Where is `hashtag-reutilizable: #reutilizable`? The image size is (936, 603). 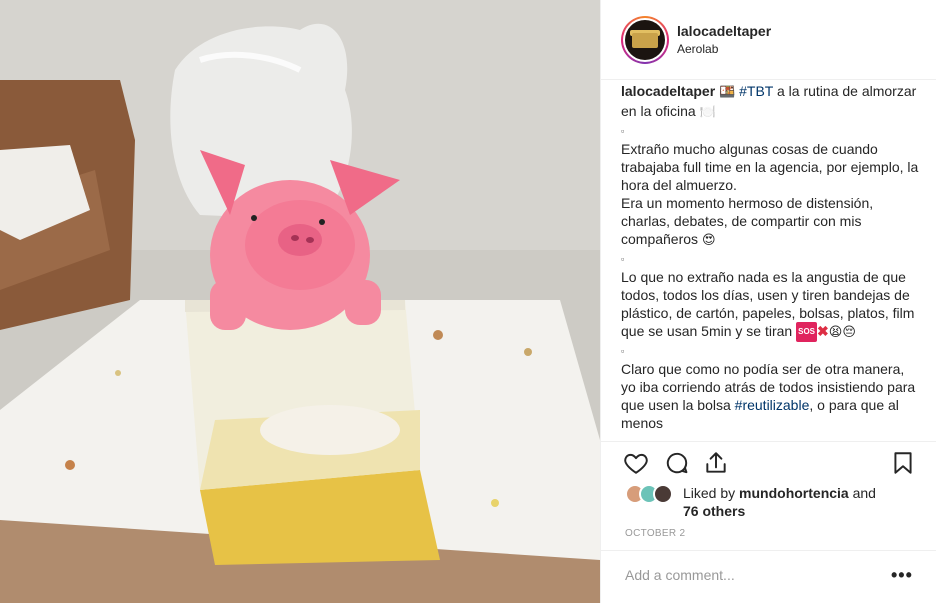 hashtag-reutilizable: #reutilizable is located at coordinates (772, 405).